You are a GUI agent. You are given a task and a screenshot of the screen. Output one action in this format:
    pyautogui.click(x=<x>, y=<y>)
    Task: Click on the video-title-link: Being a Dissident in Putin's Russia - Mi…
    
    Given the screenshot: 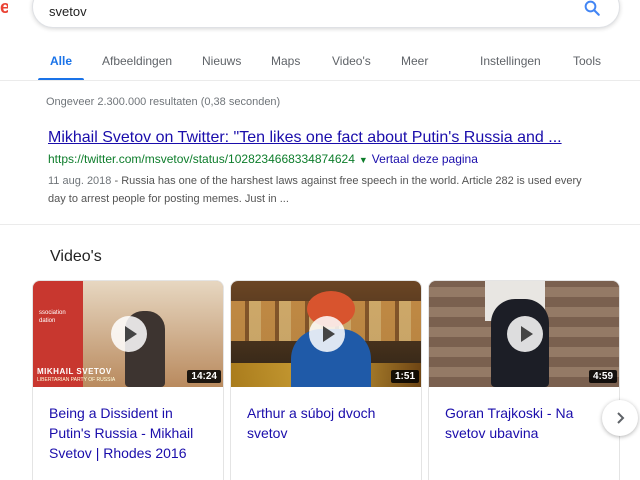 What is the action you would take?
    pyautogui.click(x=129, y=433)
    